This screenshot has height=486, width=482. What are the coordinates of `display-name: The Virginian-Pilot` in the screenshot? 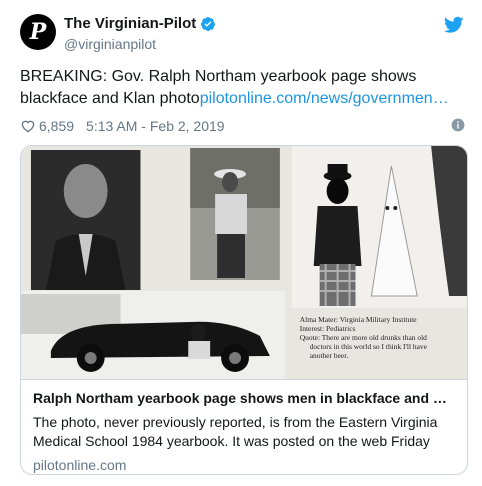 It's located at (130, 23).